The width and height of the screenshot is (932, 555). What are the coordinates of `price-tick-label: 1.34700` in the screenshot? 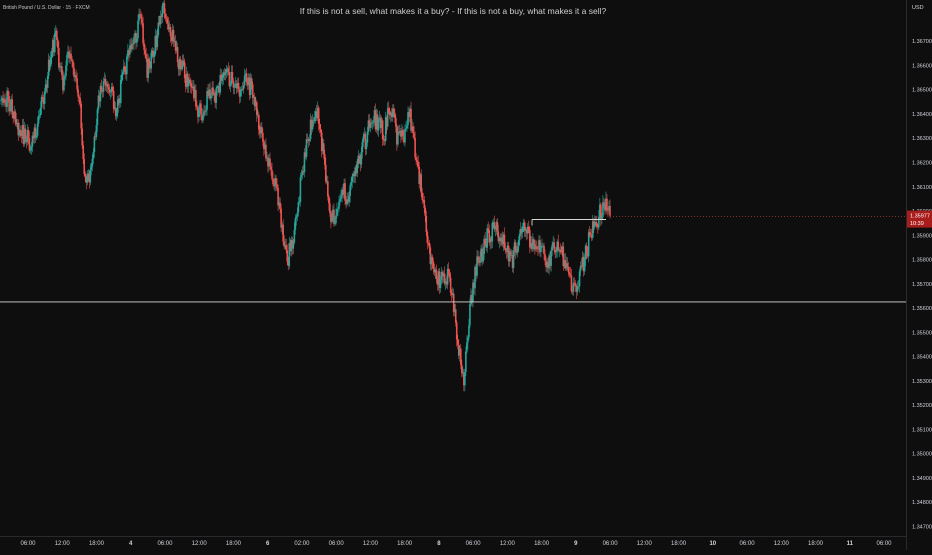 It's located at (922, 527).